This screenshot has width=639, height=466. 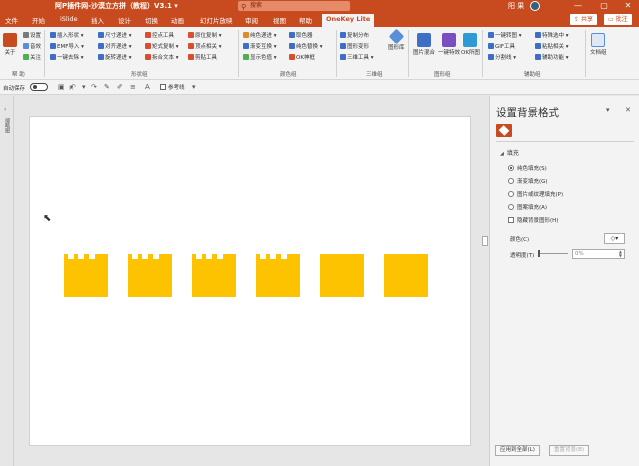 I want to click on 3d-tool-button: 三维工具 ▾, so click(x=357, y=57).